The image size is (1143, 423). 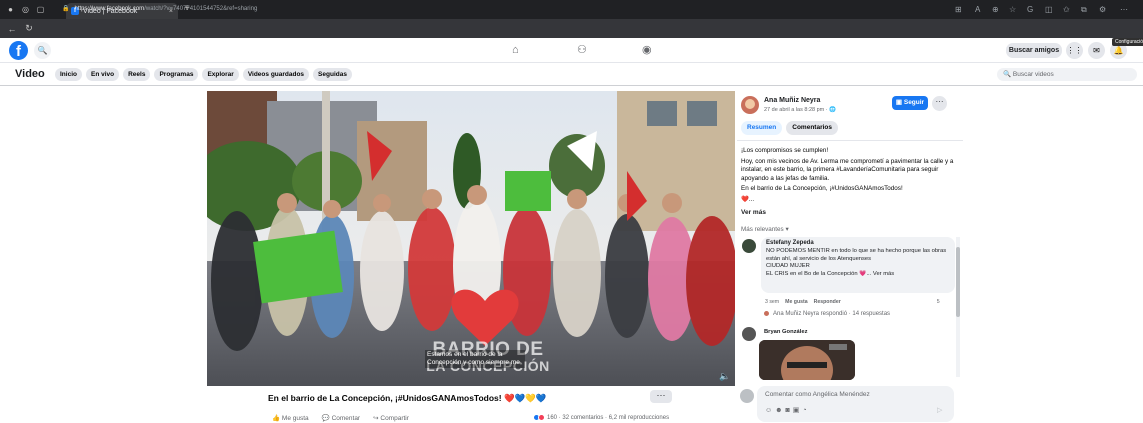 I want to click on address-bar-row: ← ↻, so click(x=571, y=28).